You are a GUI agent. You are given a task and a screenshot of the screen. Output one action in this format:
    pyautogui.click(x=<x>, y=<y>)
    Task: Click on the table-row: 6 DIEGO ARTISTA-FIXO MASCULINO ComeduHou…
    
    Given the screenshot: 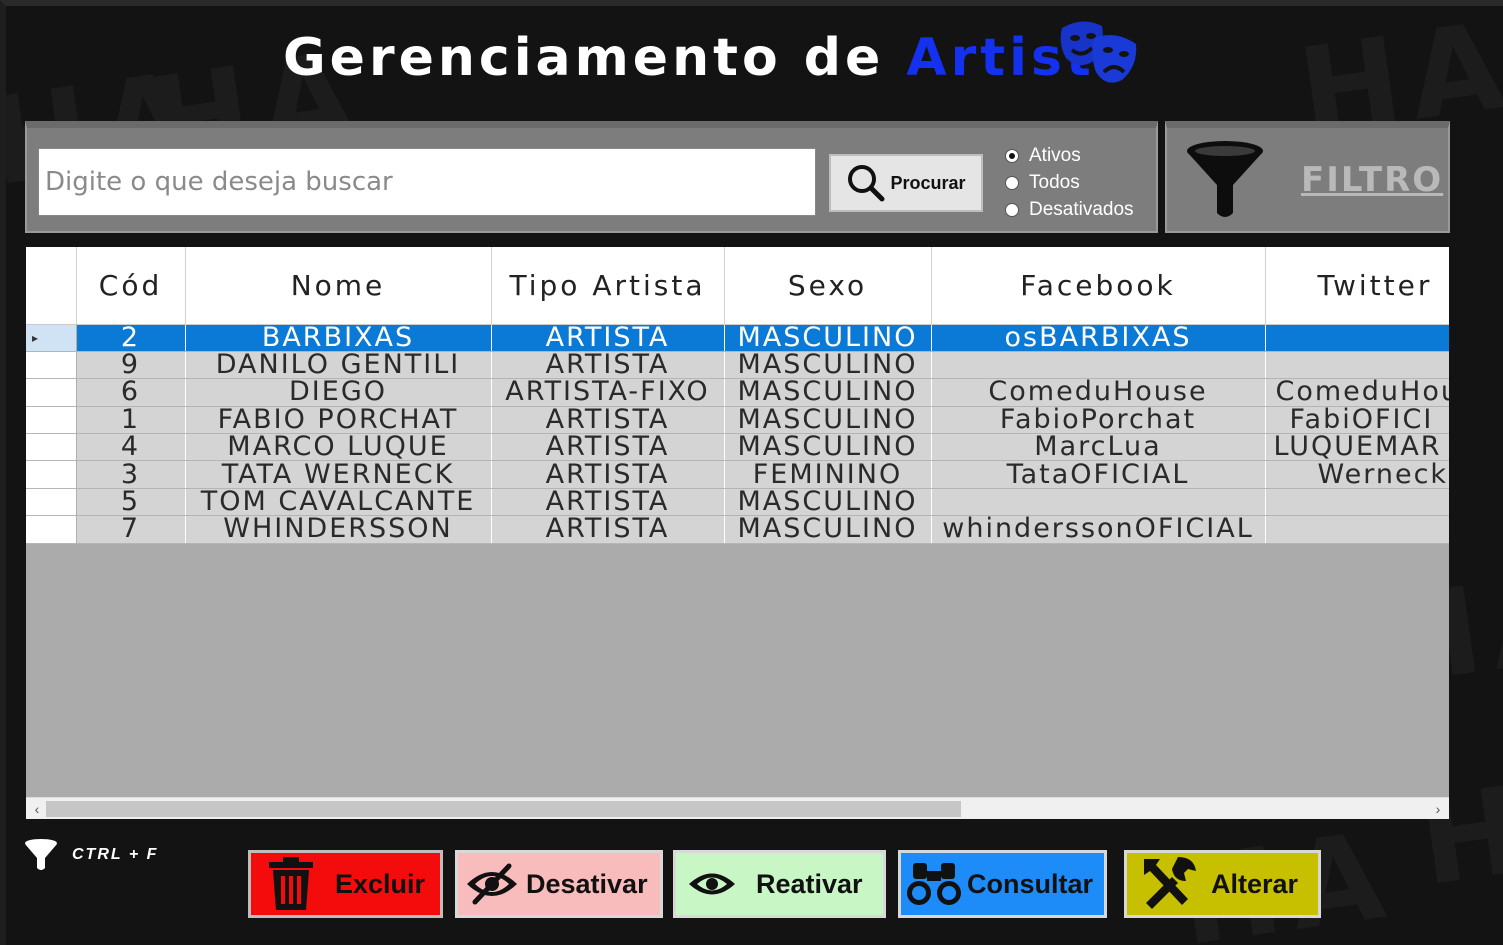 What is the action you would take?
    pyautogui.click(x=737, y=392)
    